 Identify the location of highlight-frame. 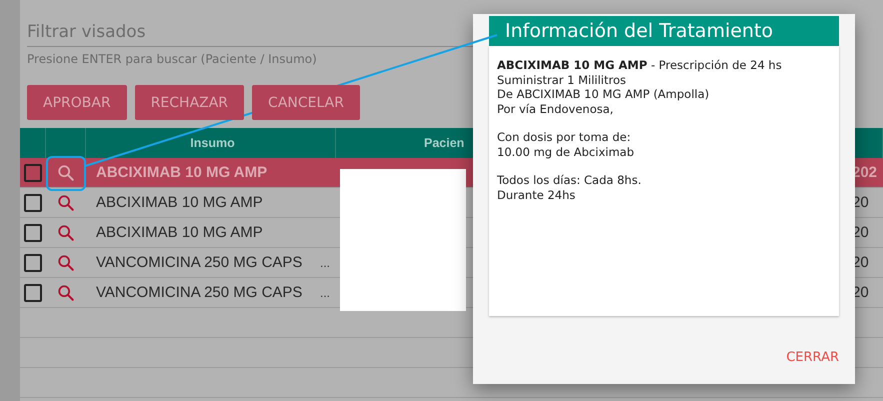
(66, 173).